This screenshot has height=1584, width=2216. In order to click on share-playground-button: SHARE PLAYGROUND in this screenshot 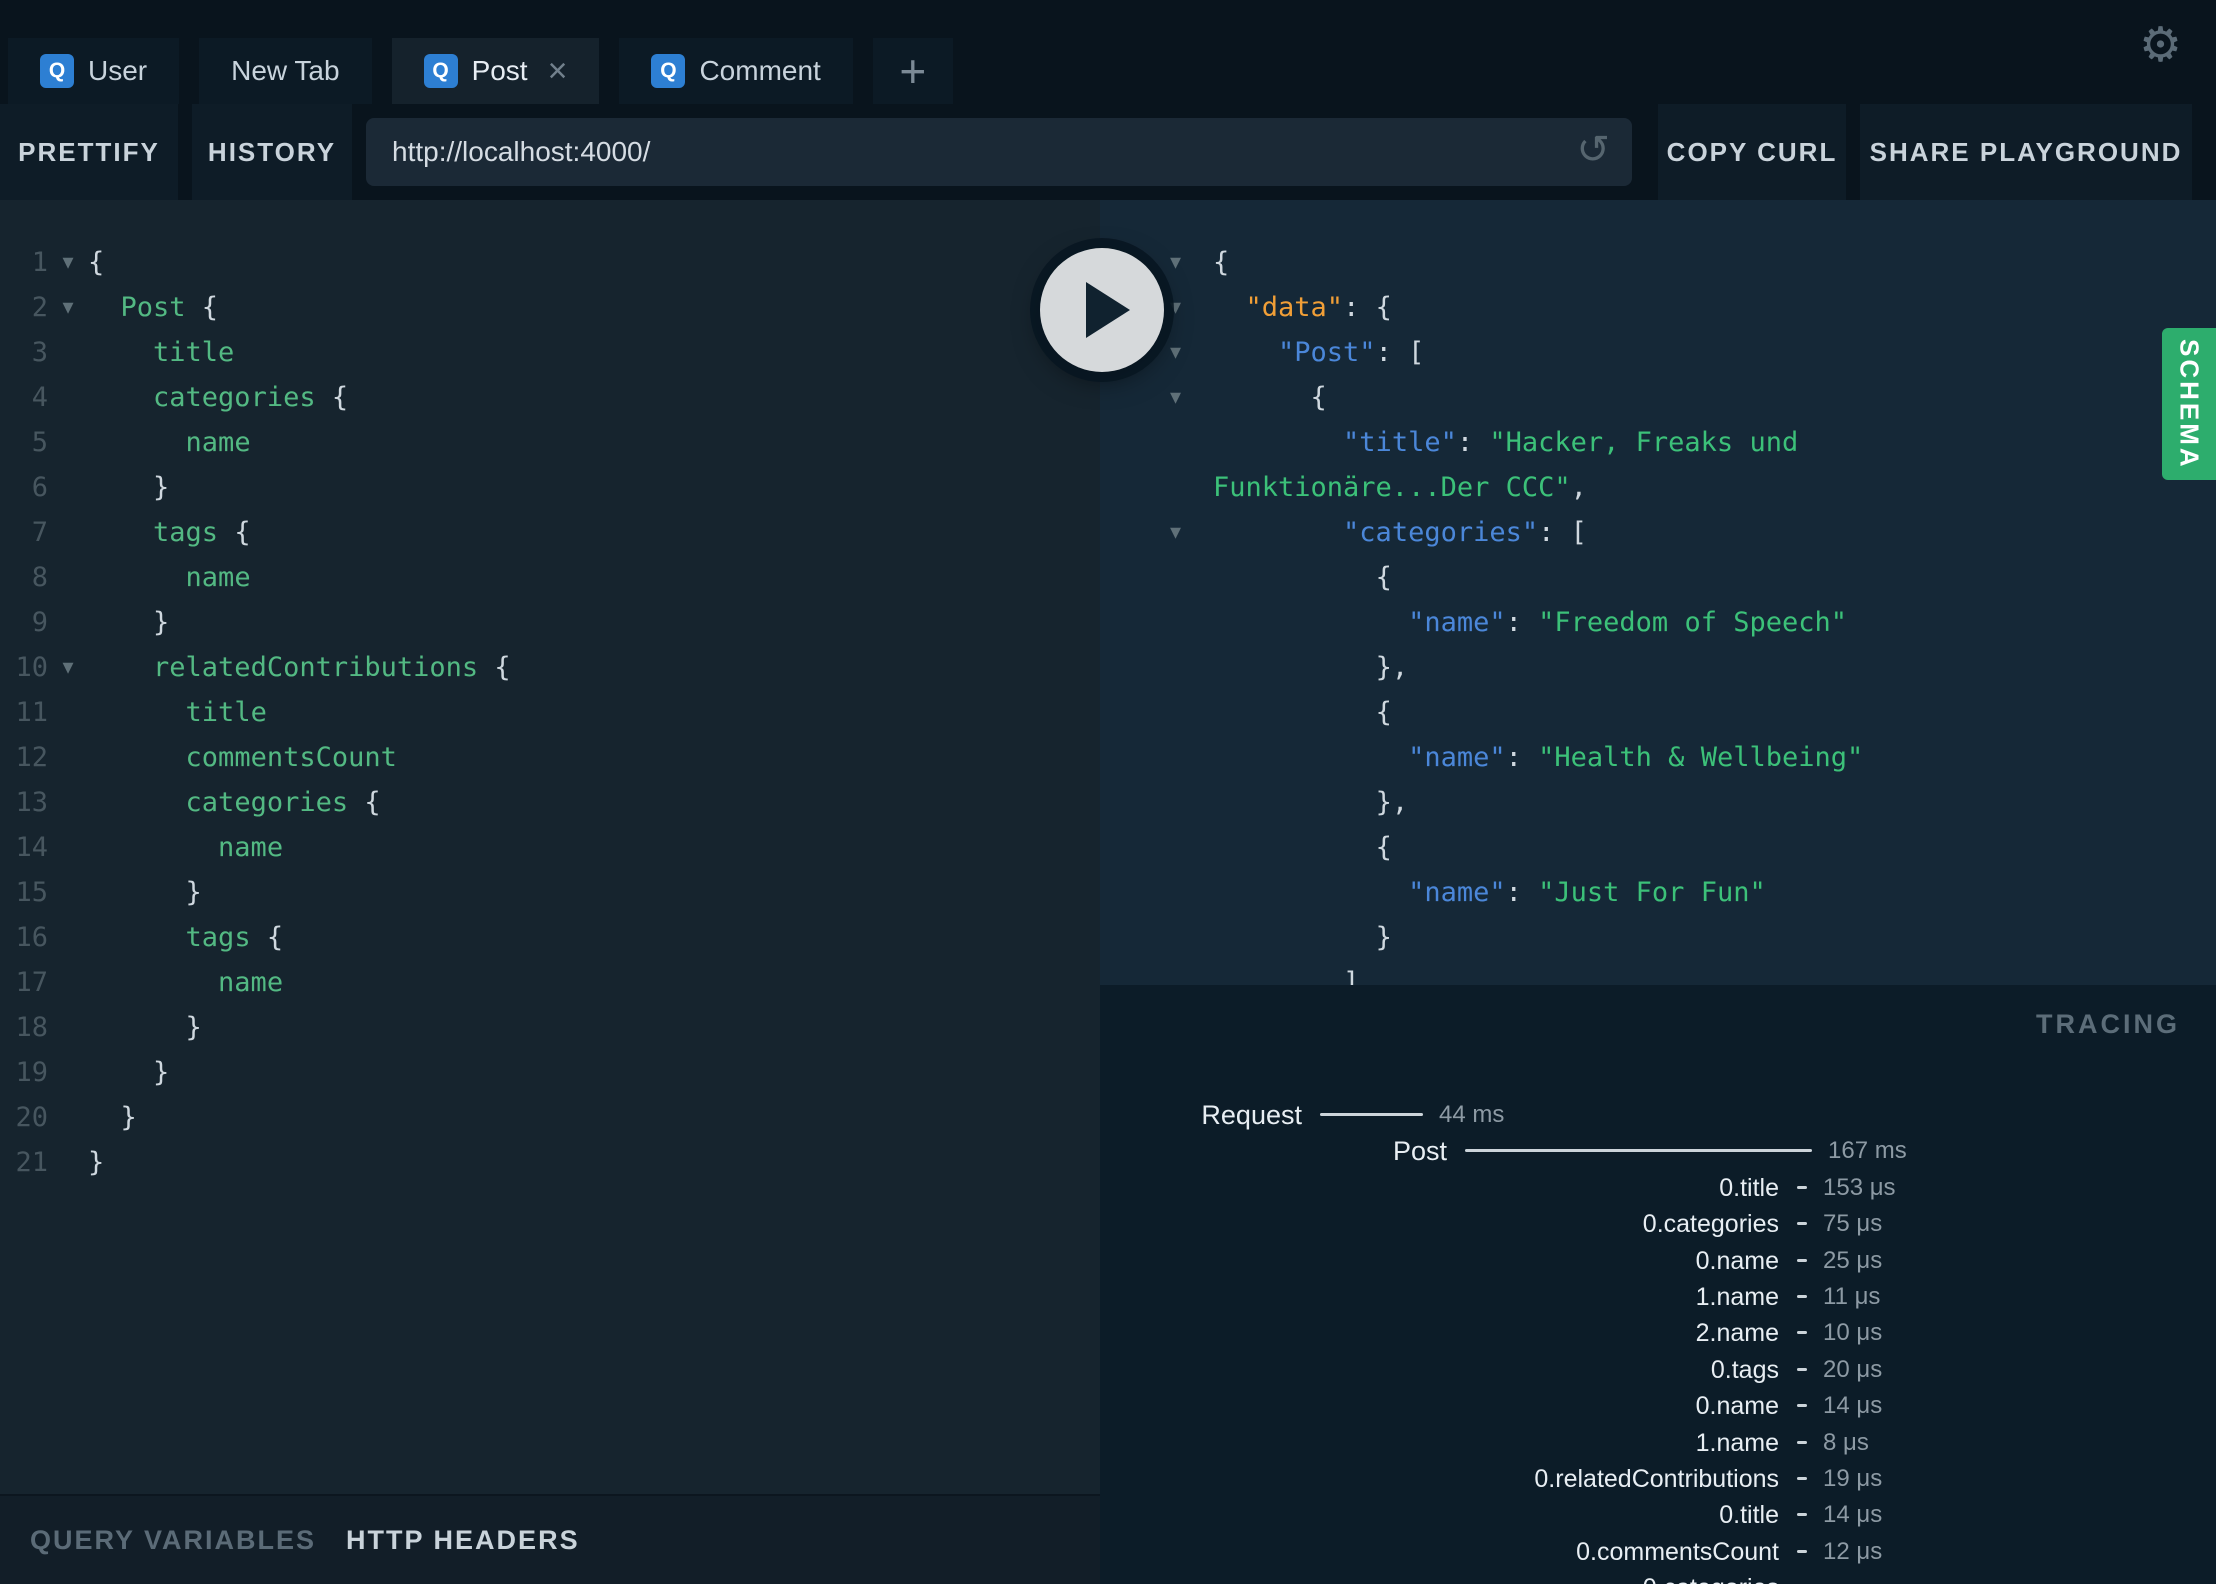, I will do `click(2026, 152)`.